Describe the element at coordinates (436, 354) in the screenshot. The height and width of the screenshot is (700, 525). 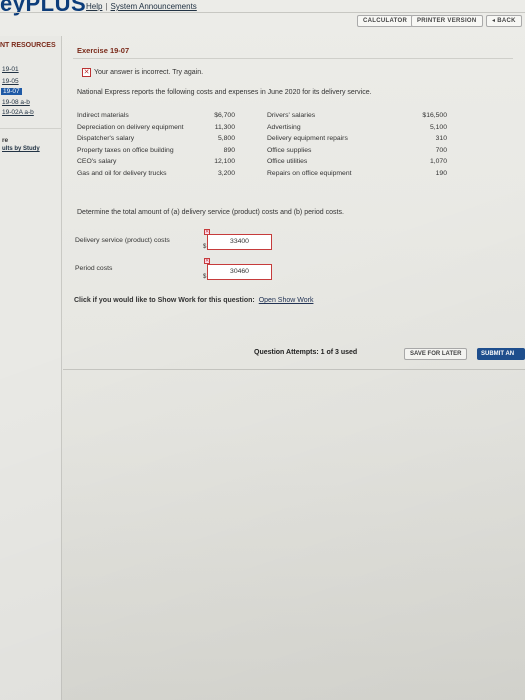
I see `save-for-later-button: SAVE FOR LATER` at that location.